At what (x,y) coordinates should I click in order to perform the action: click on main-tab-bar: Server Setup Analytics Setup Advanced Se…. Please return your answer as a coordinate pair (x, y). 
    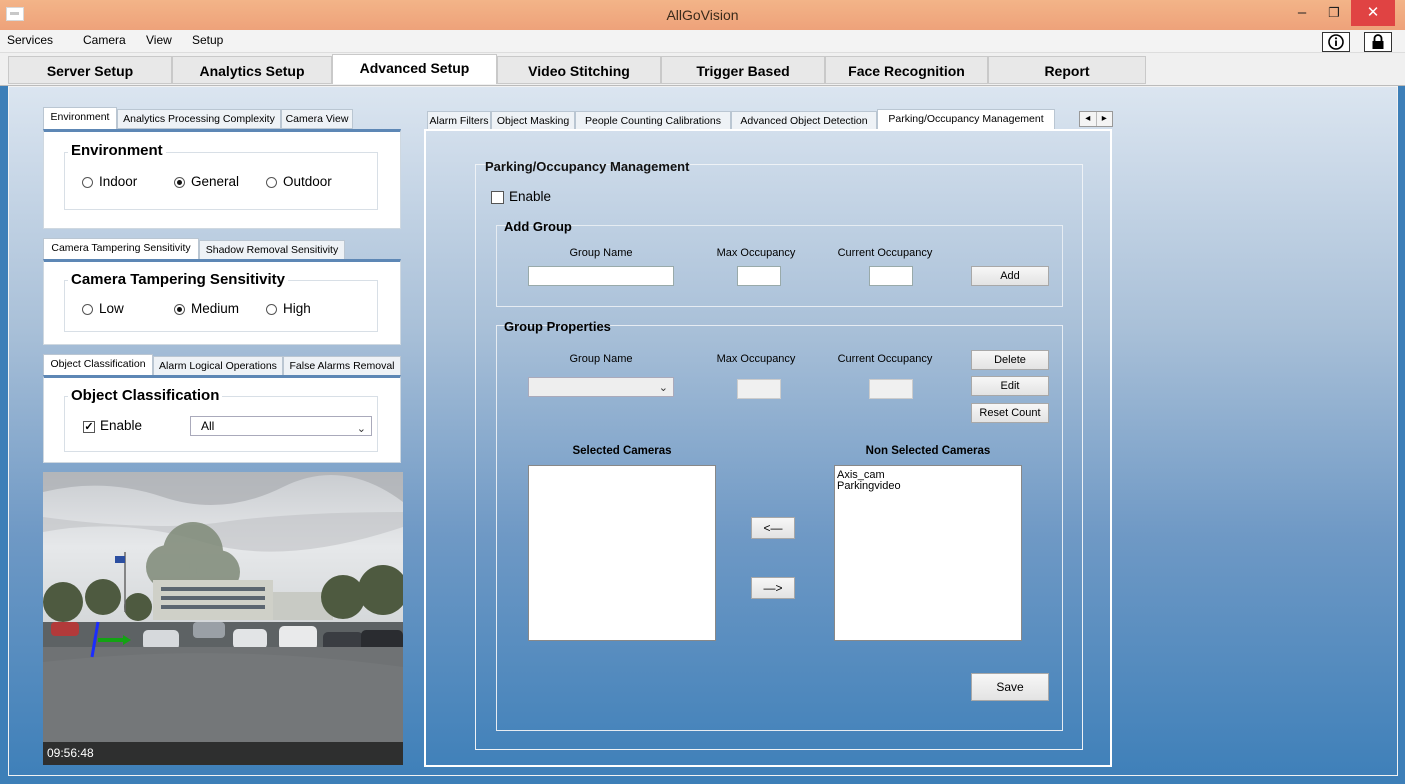
    Looking at the image, I should click on (702, 69).